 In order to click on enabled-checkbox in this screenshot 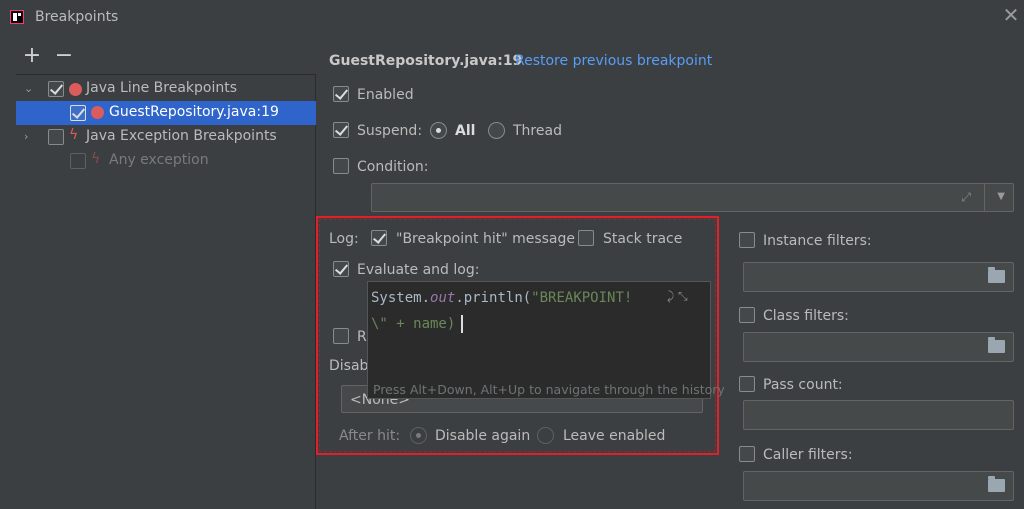, I will do `click(341, 94)`.